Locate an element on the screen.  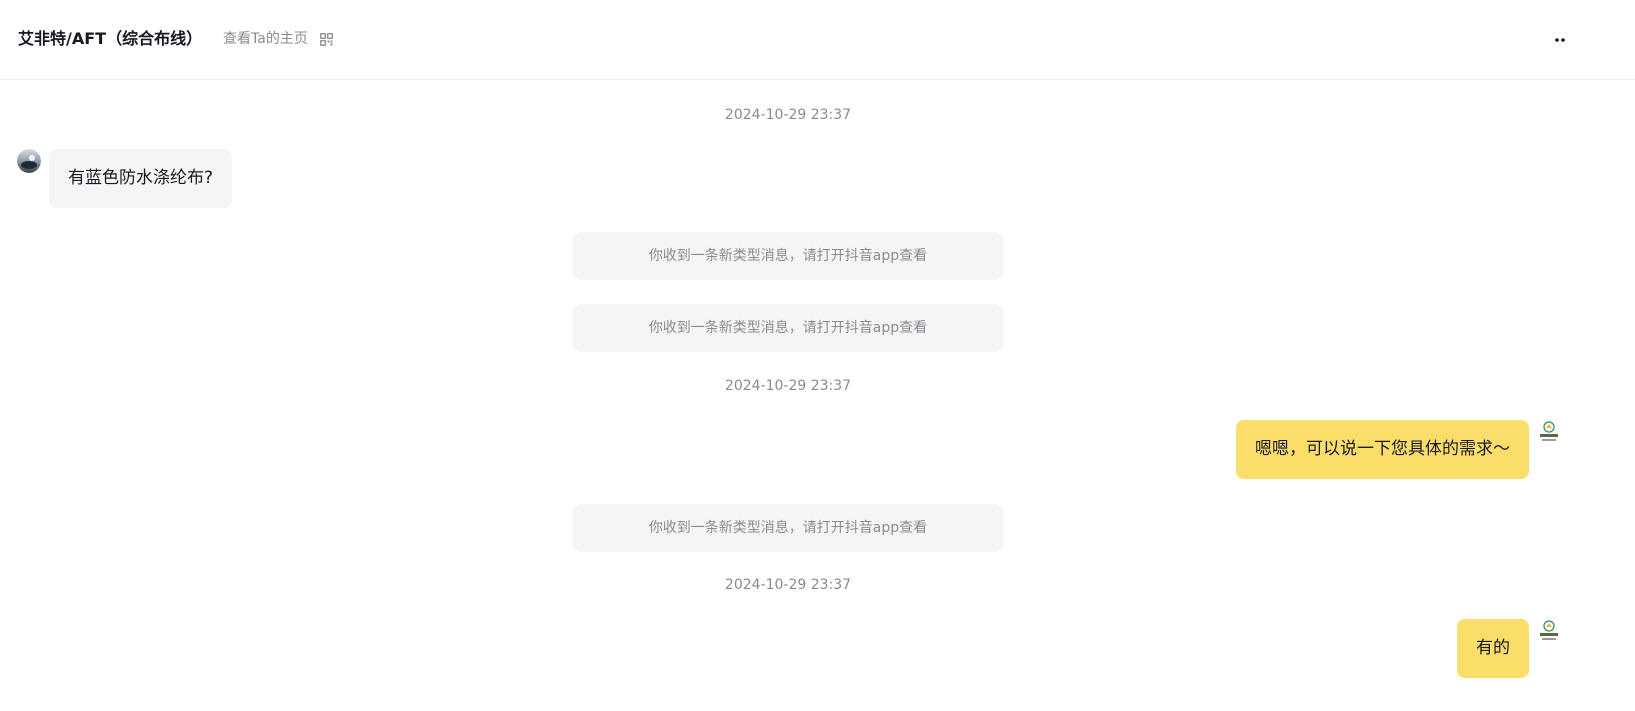
incoming-message-bubble: 有蓝色防水涤纶布? is located at coordinates (141, 178).